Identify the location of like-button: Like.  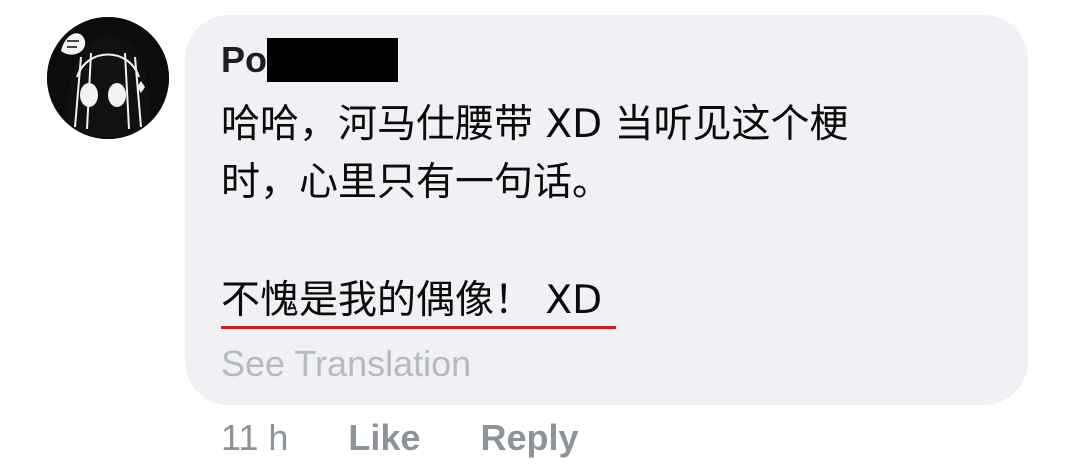
(384, 438).